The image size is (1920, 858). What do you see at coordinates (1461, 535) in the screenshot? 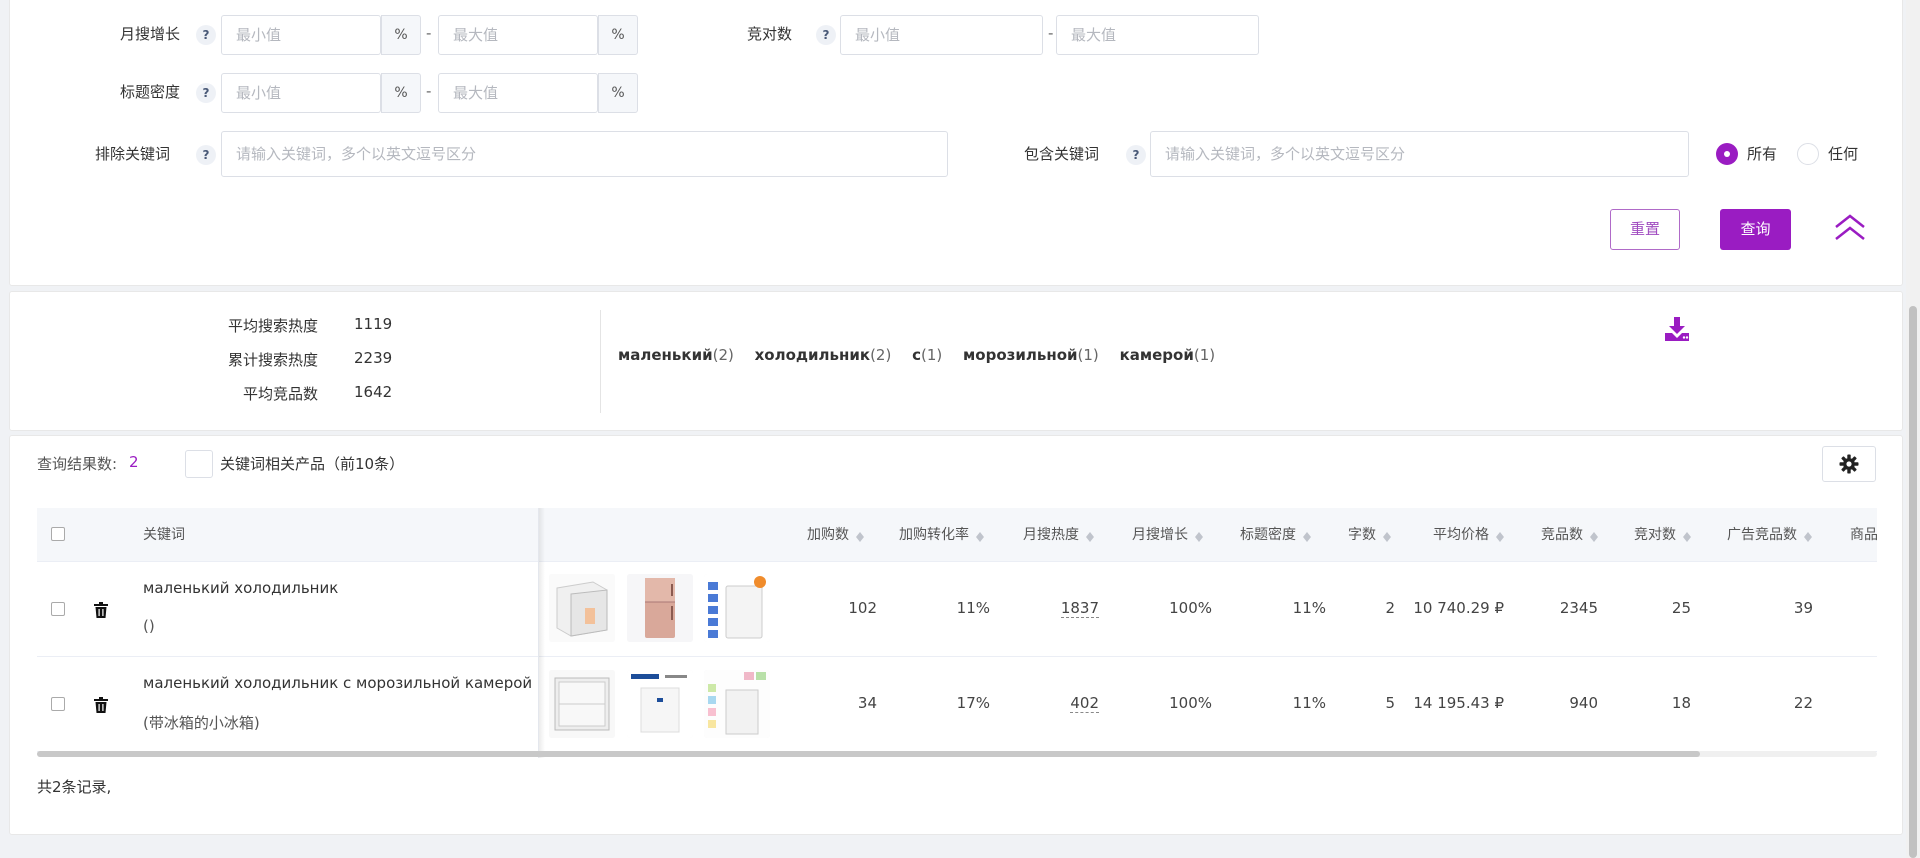
I see `col-label: 平均价格` at bounding box center [1461, 535].